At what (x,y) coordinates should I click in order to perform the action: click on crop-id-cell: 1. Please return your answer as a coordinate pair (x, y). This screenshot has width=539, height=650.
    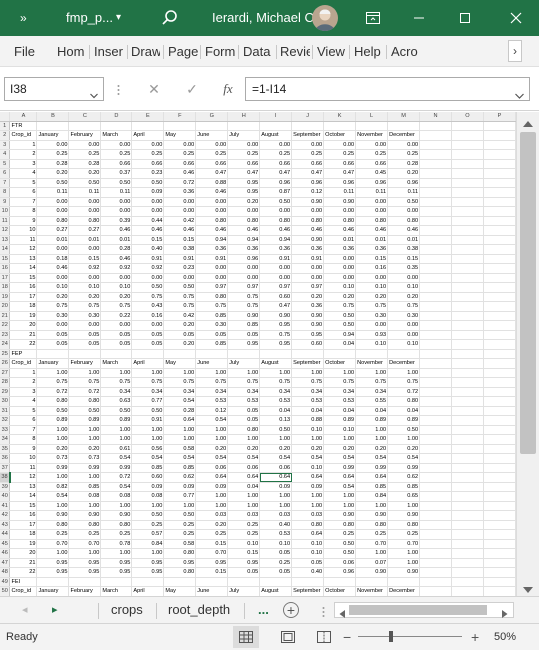
    Looking at the image, I should click on (23, 145).